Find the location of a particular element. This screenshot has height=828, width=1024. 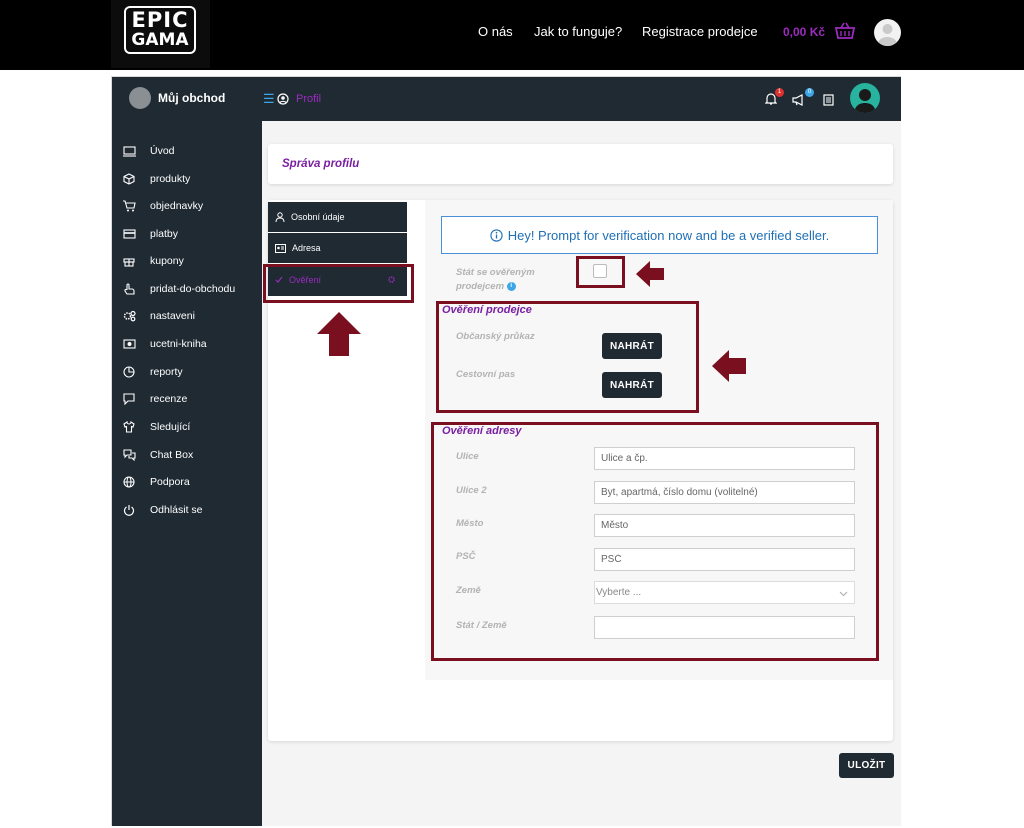

sidebar-item-label: Odhlásit se is located at coordinates (176, 510).